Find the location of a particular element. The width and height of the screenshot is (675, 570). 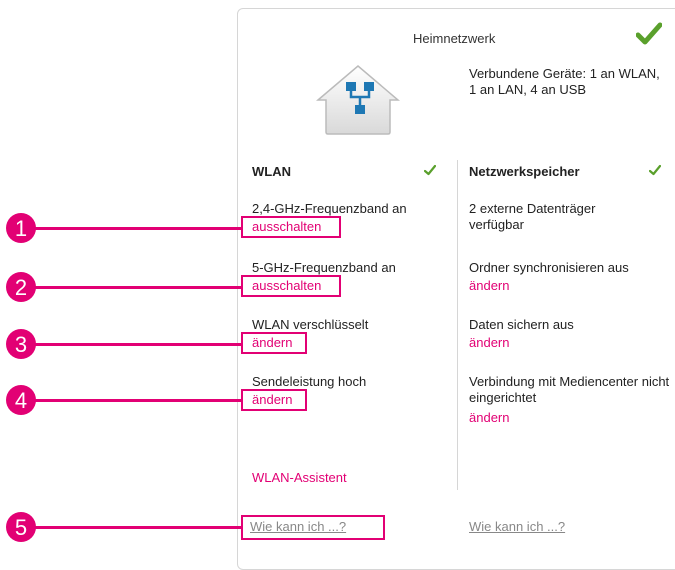

column-divider is located at coordinates (457, 325).